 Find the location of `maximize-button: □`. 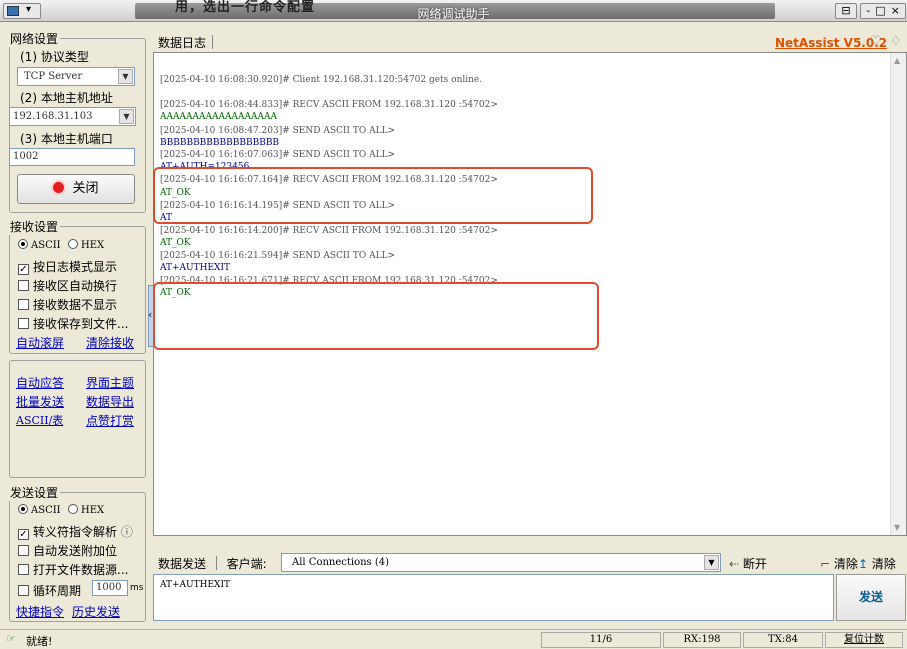

maximize-button: □ is located at coordinates (880, 10).